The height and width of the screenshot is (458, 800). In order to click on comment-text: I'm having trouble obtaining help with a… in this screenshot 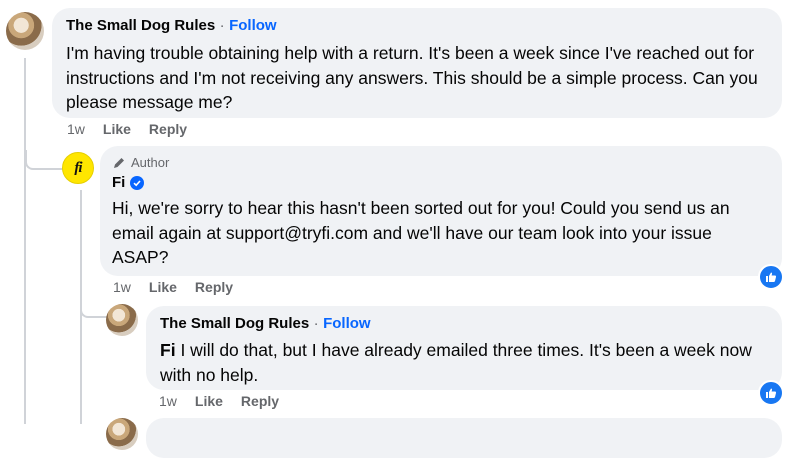, I will do `click(412, 77)`.